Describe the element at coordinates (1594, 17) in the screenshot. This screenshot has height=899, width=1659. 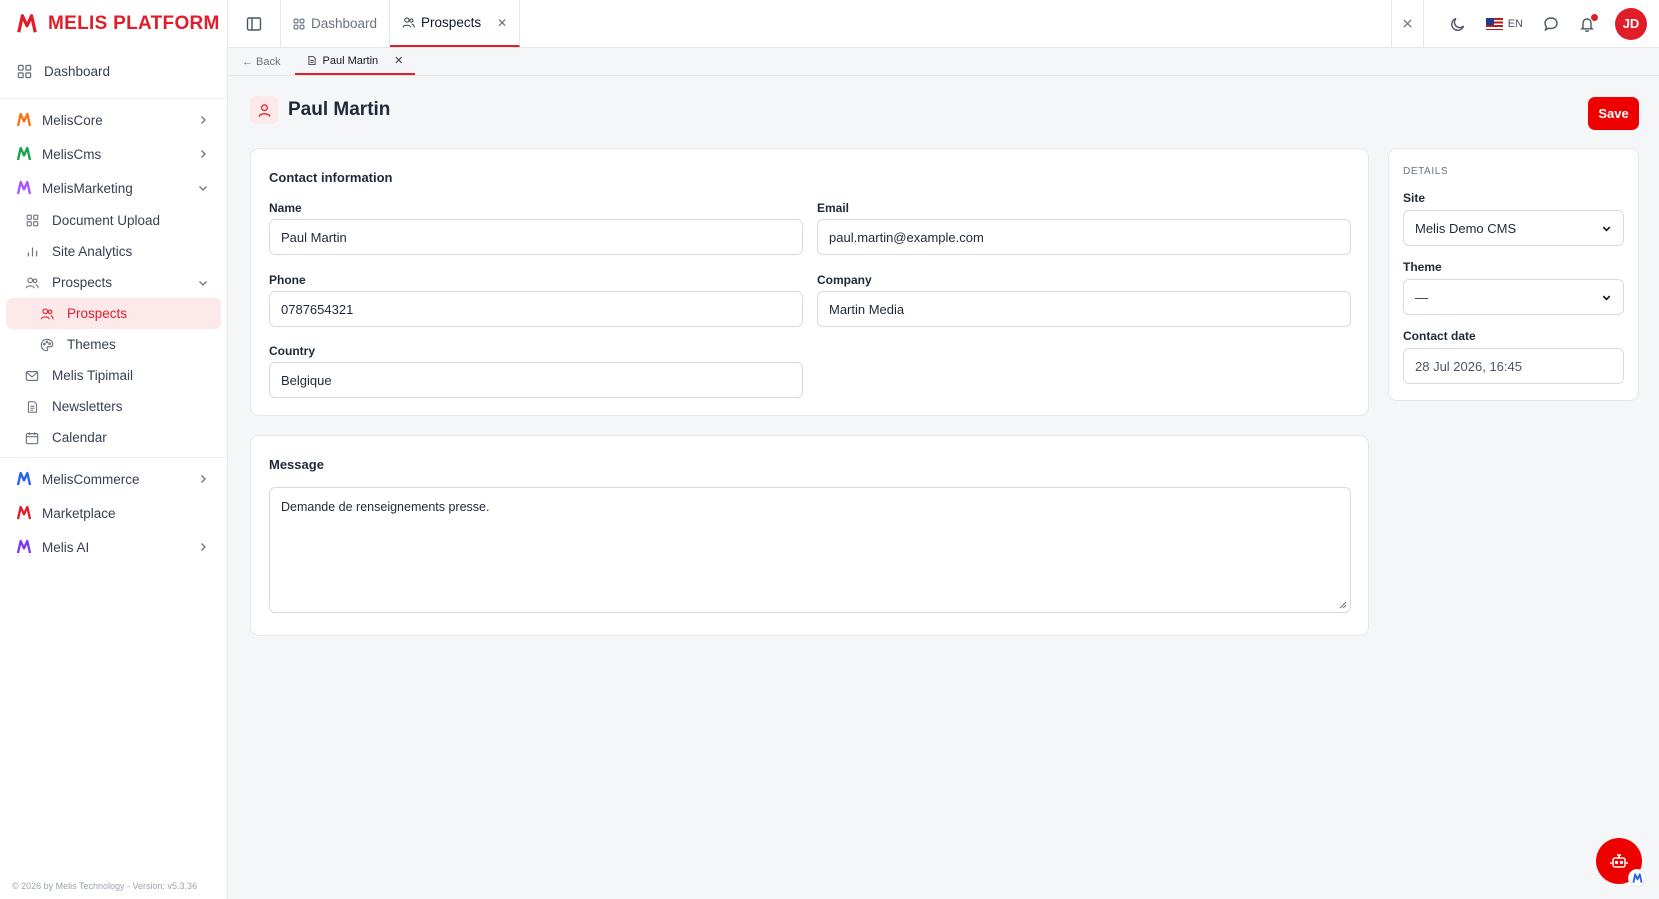
I see `notification-dot` at that location.